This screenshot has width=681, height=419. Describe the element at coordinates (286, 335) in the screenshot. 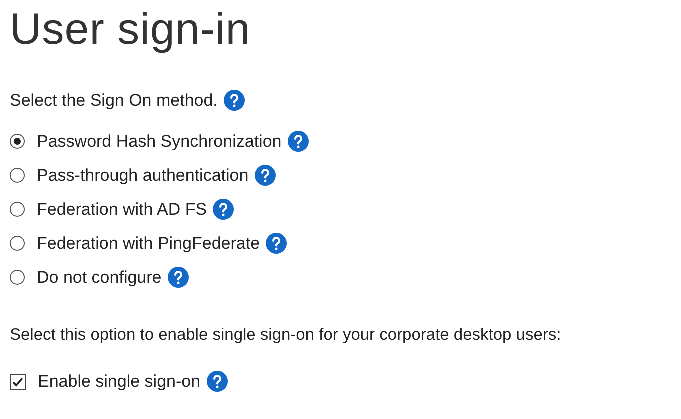

I see `sso-prompt: Select this option to enable single sign-on for your corporate desktop users:` at that location.